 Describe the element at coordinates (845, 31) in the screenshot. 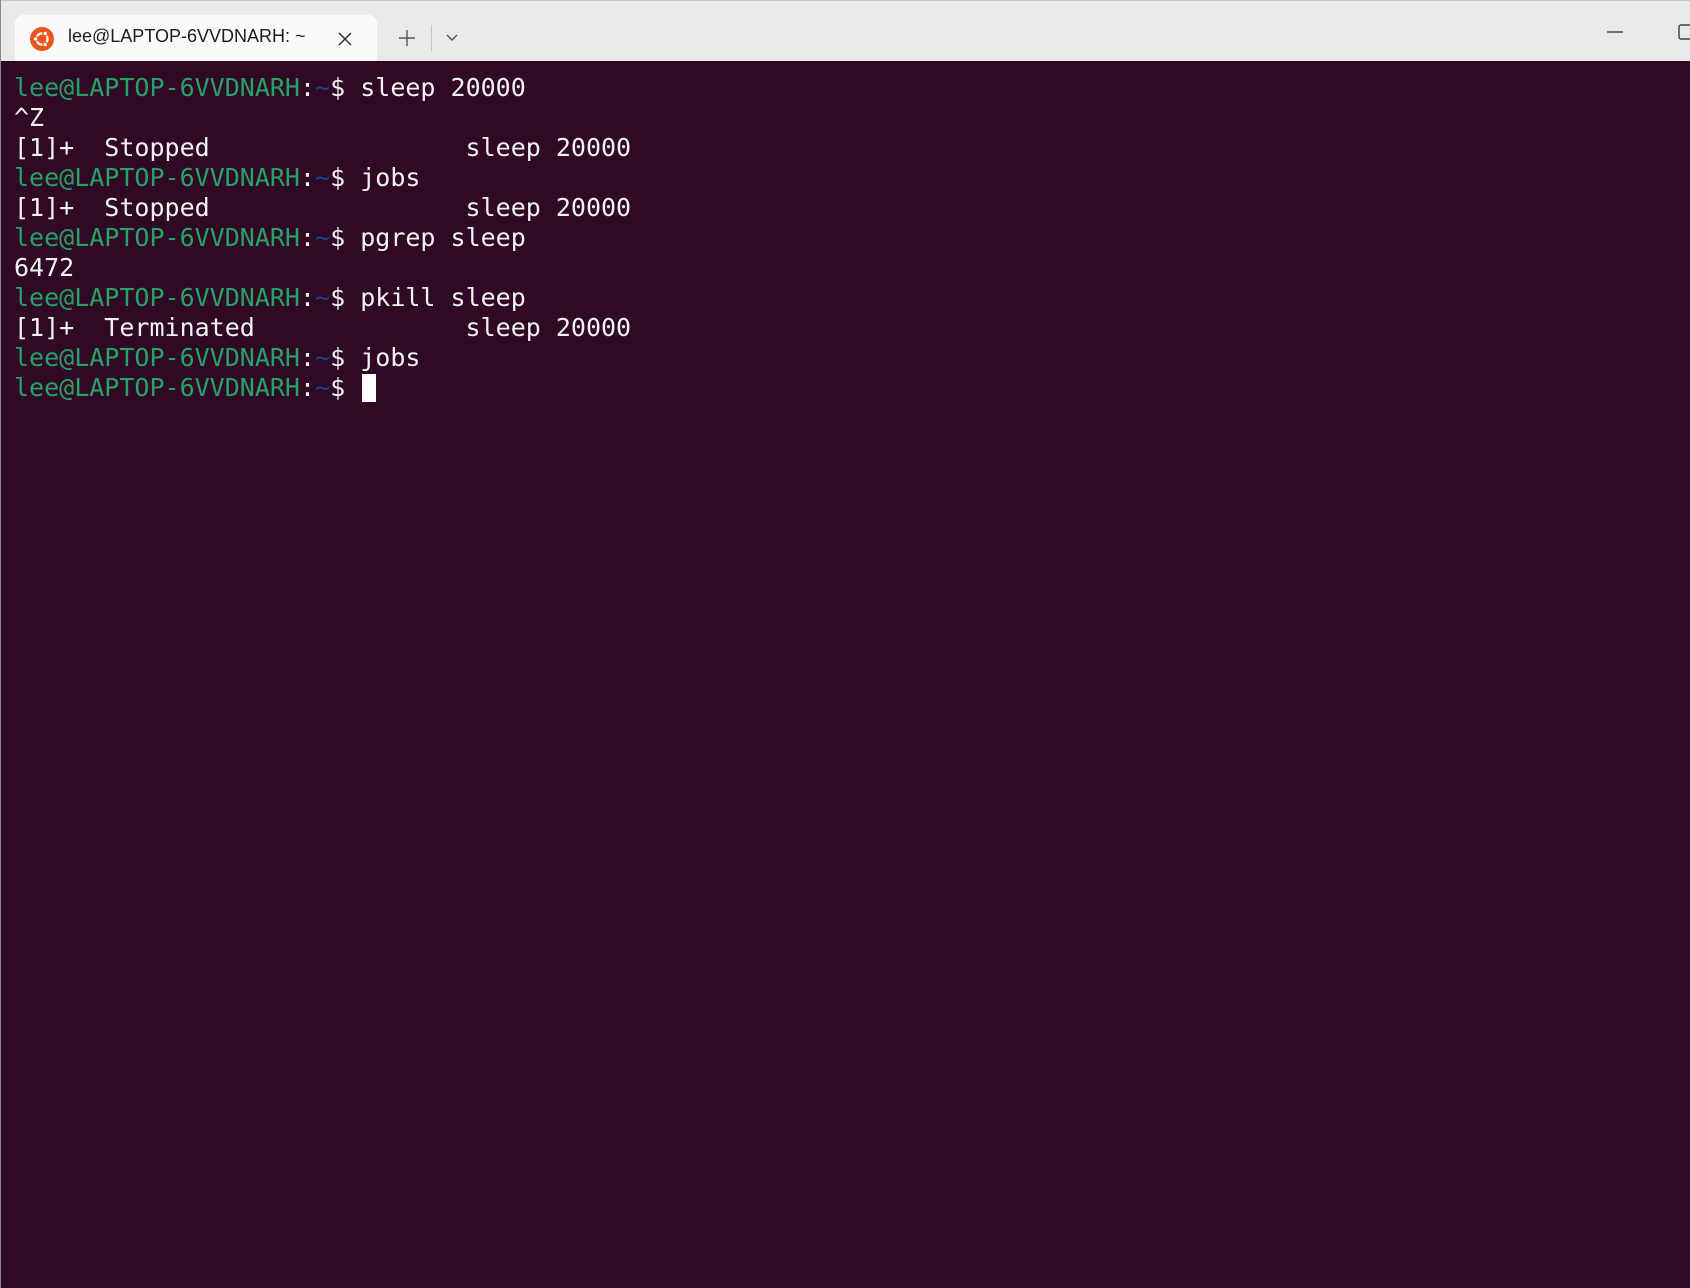

I see `title-bar: lee@LAPTOP-6VVDNARH: ~` at that location.